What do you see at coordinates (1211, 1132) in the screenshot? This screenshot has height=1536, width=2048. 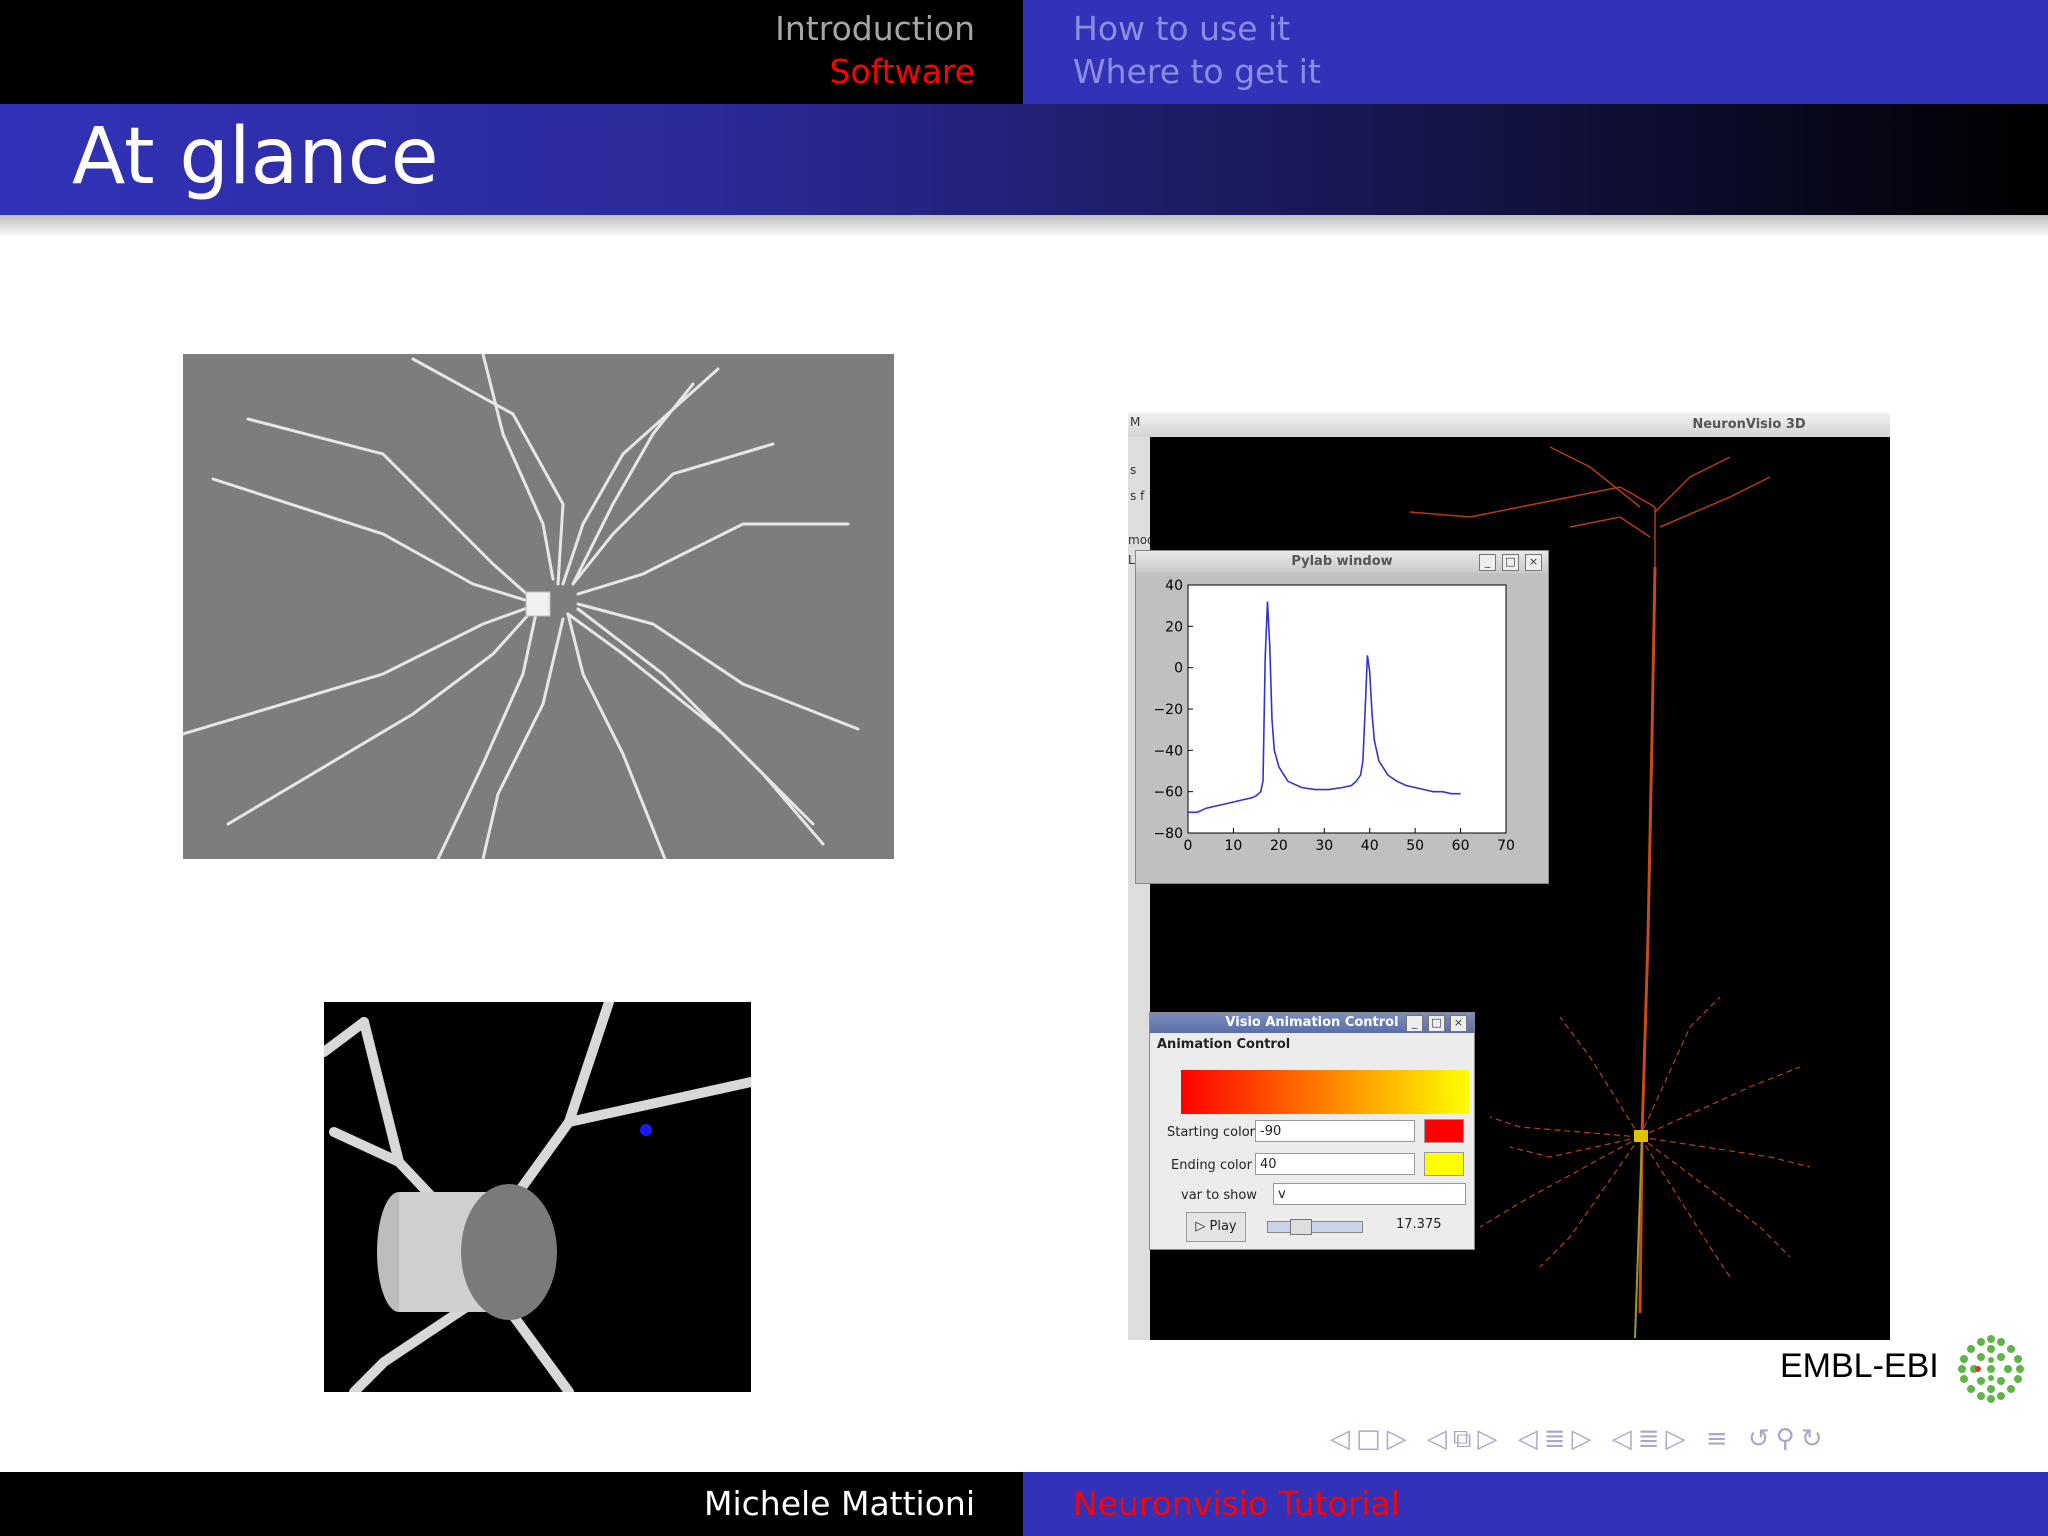 I see `starting-color-label: Starting color` at bounding box center [1211, 1132].